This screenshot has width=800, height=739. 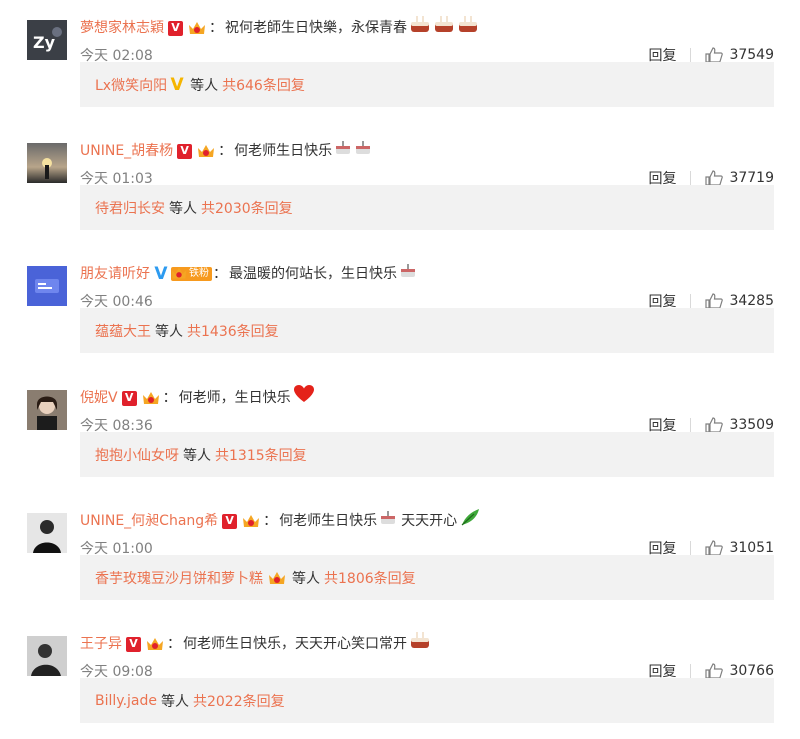 I want to click on avatar: Zy, so click(x=47, y=40).